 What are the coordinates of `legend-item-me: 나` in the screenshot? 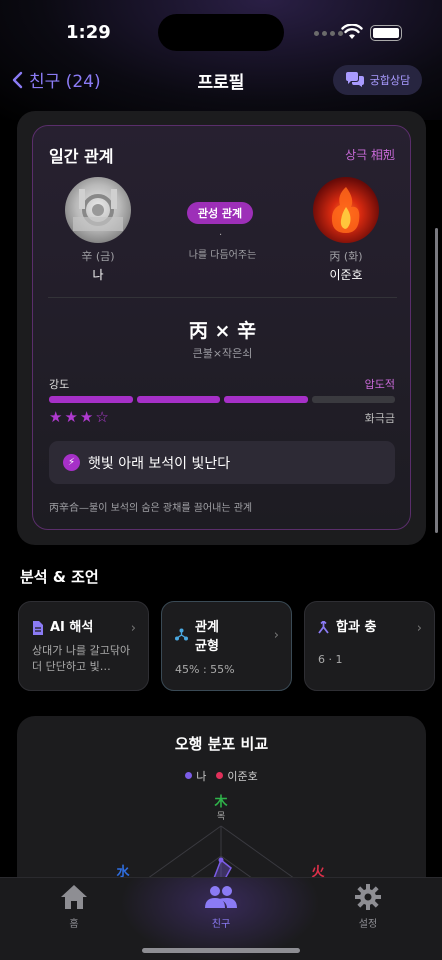 It's located at (195, 776).